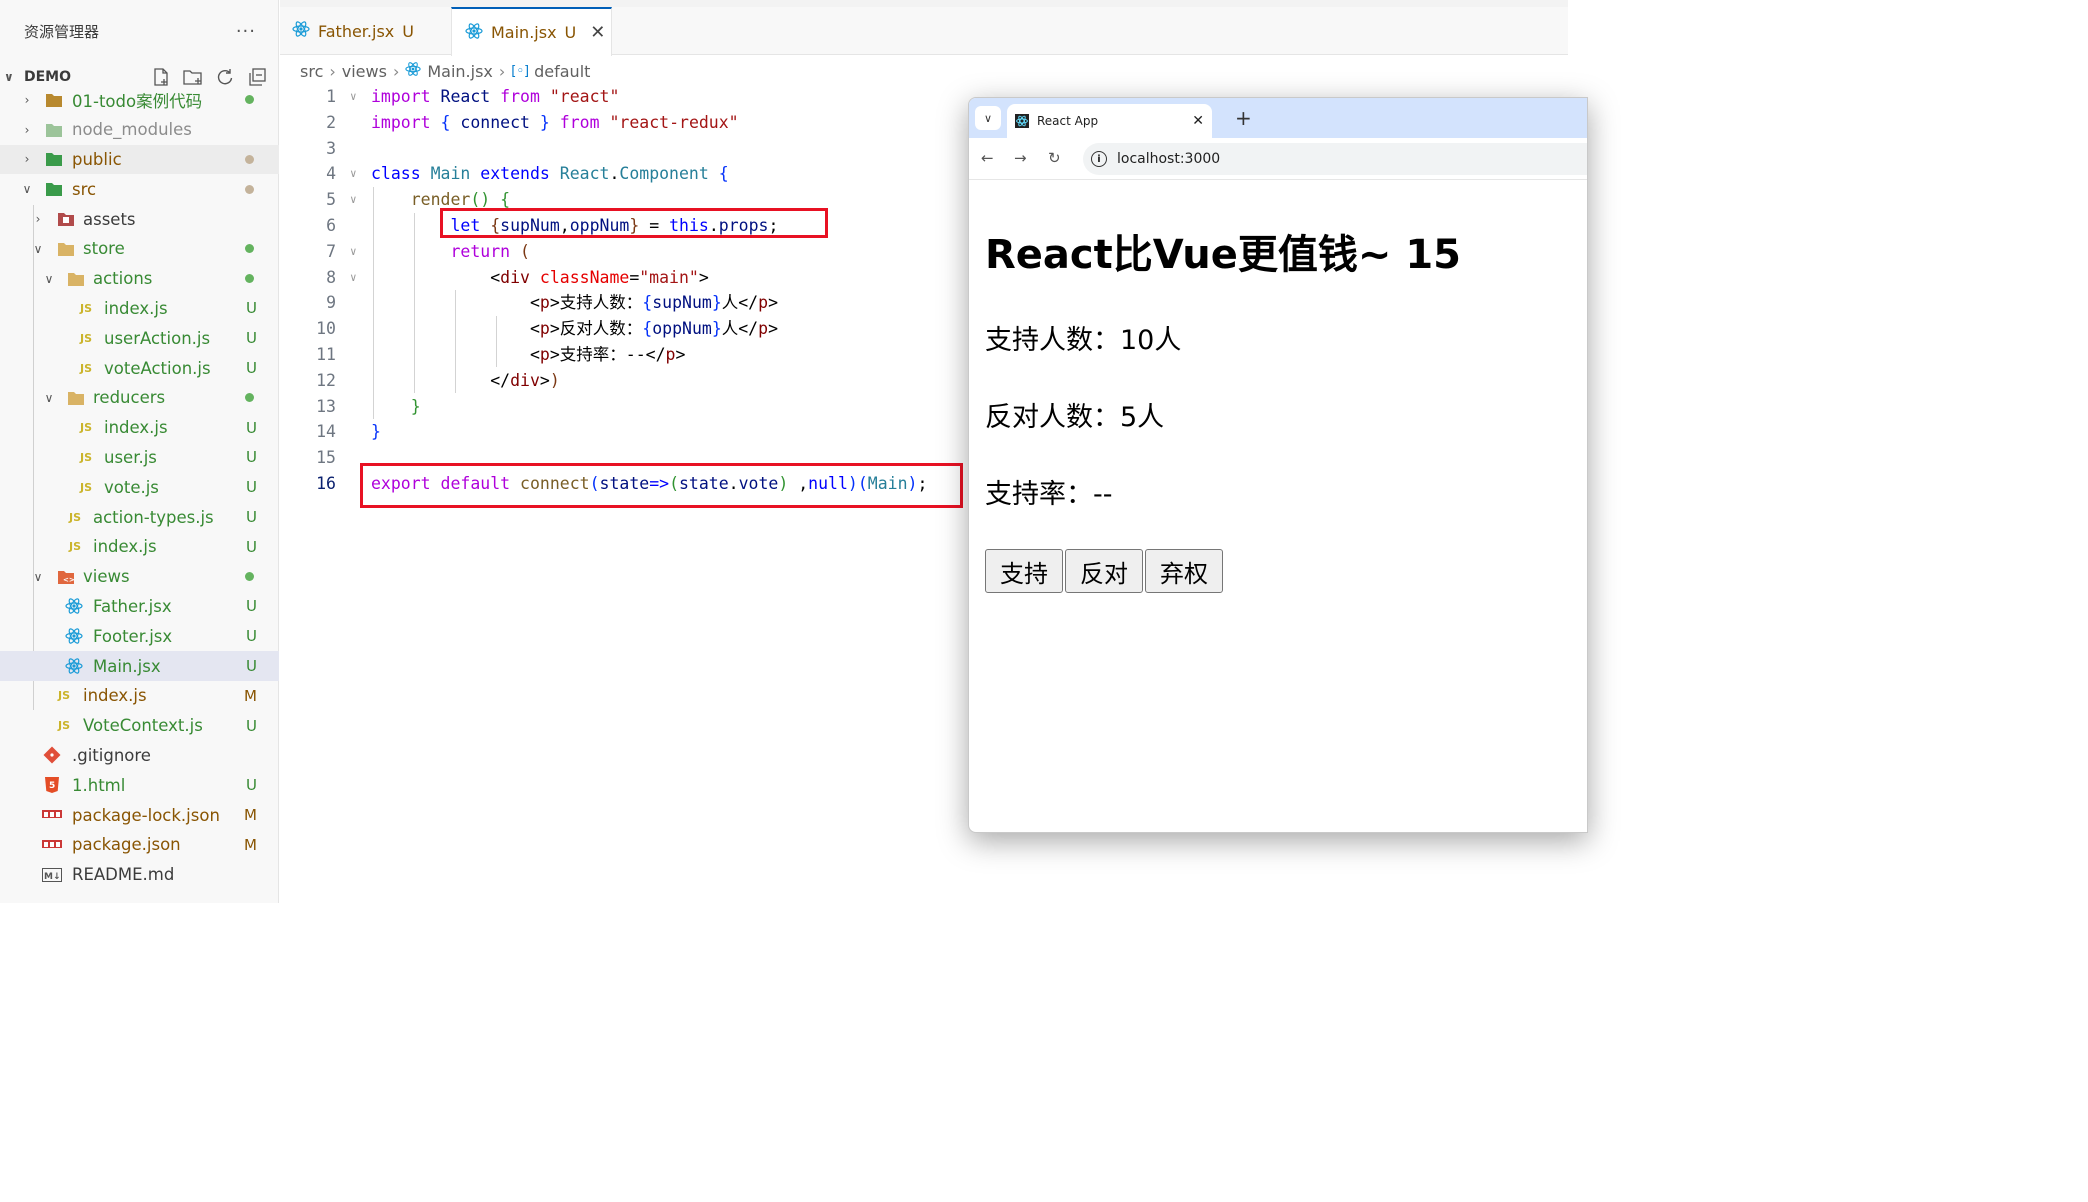  What do you see at coordinates (331, 122) in the screenshot?
I see `line-number: 2` at bounding box center [331, 122].